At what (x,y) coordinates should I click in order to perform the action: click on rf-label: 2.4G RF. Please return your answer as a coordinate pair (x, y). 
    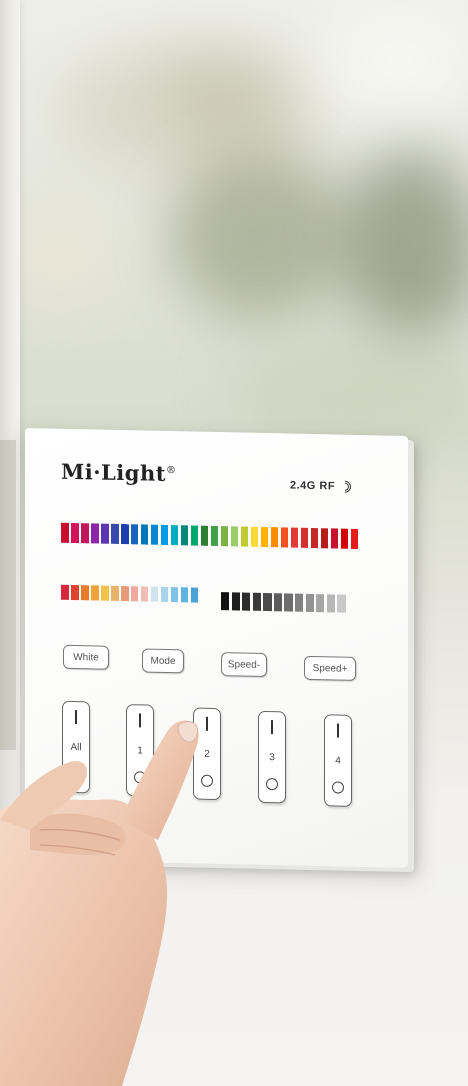
    Looking at the image, I should click on (322, 487).